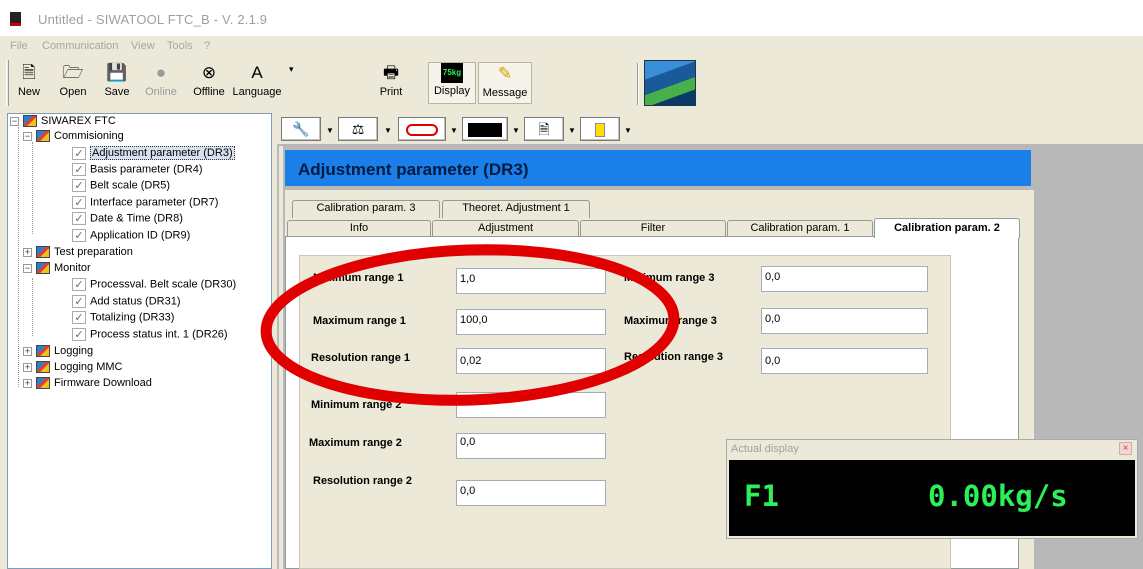 The image size is (1143, 569). Describe the element at coordinates (207, 46) in the screenshot. I see `menu-help: ?` at that location.